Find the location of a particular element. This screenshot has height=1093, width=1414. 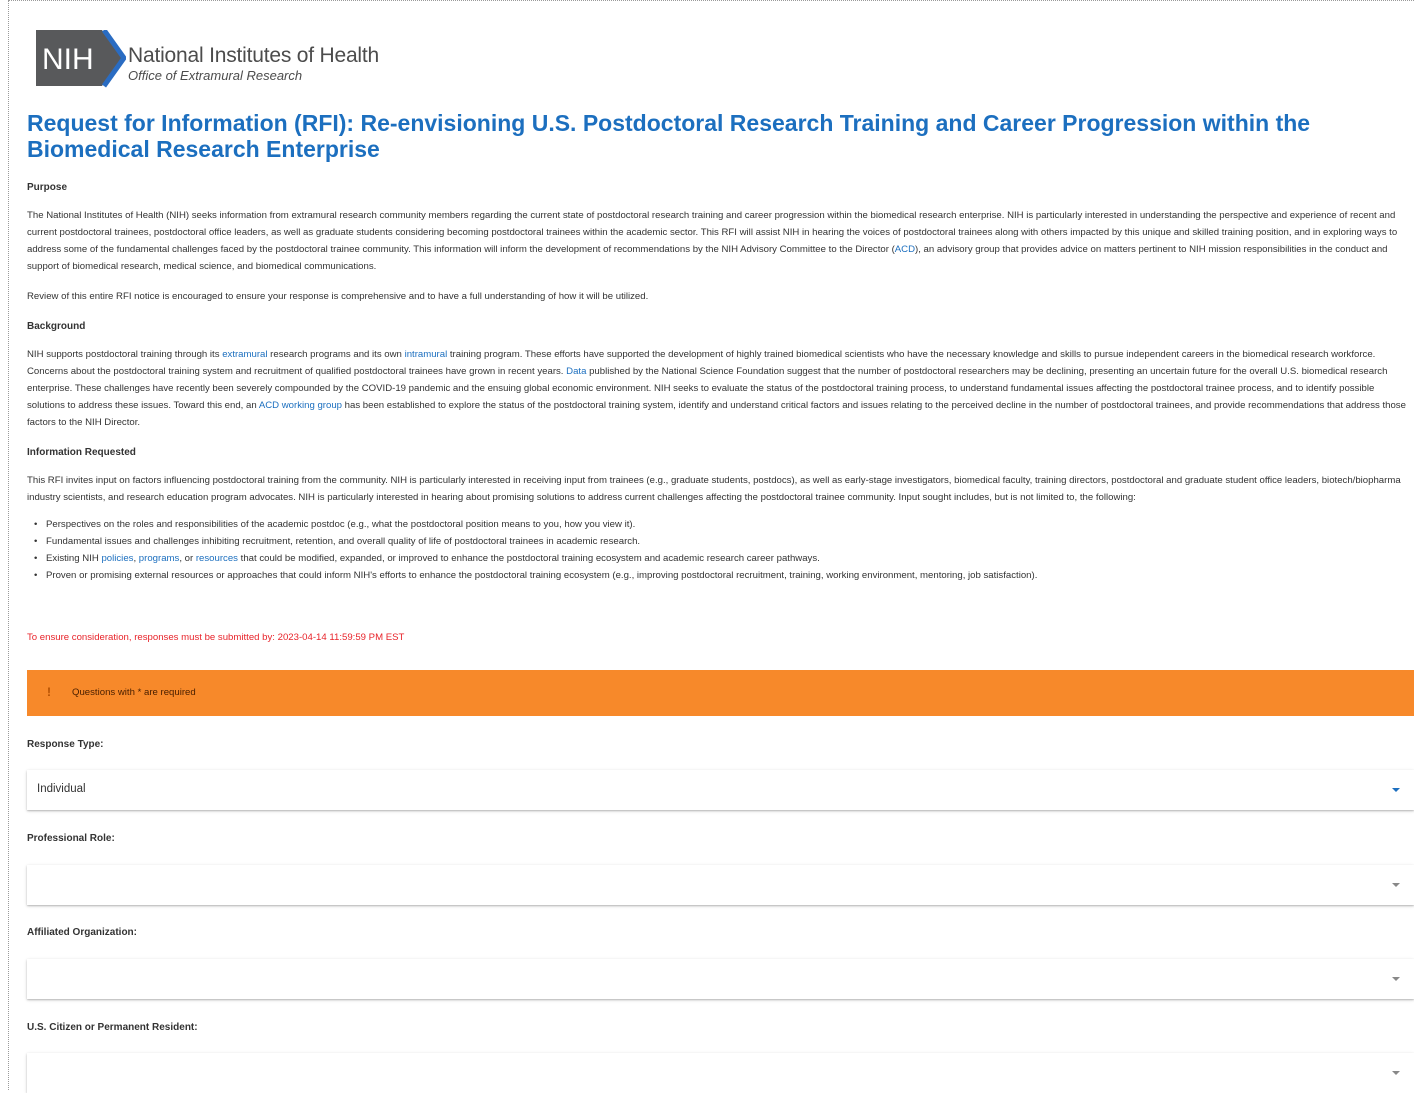

data-link: Data is located at coordinates (576, 371).